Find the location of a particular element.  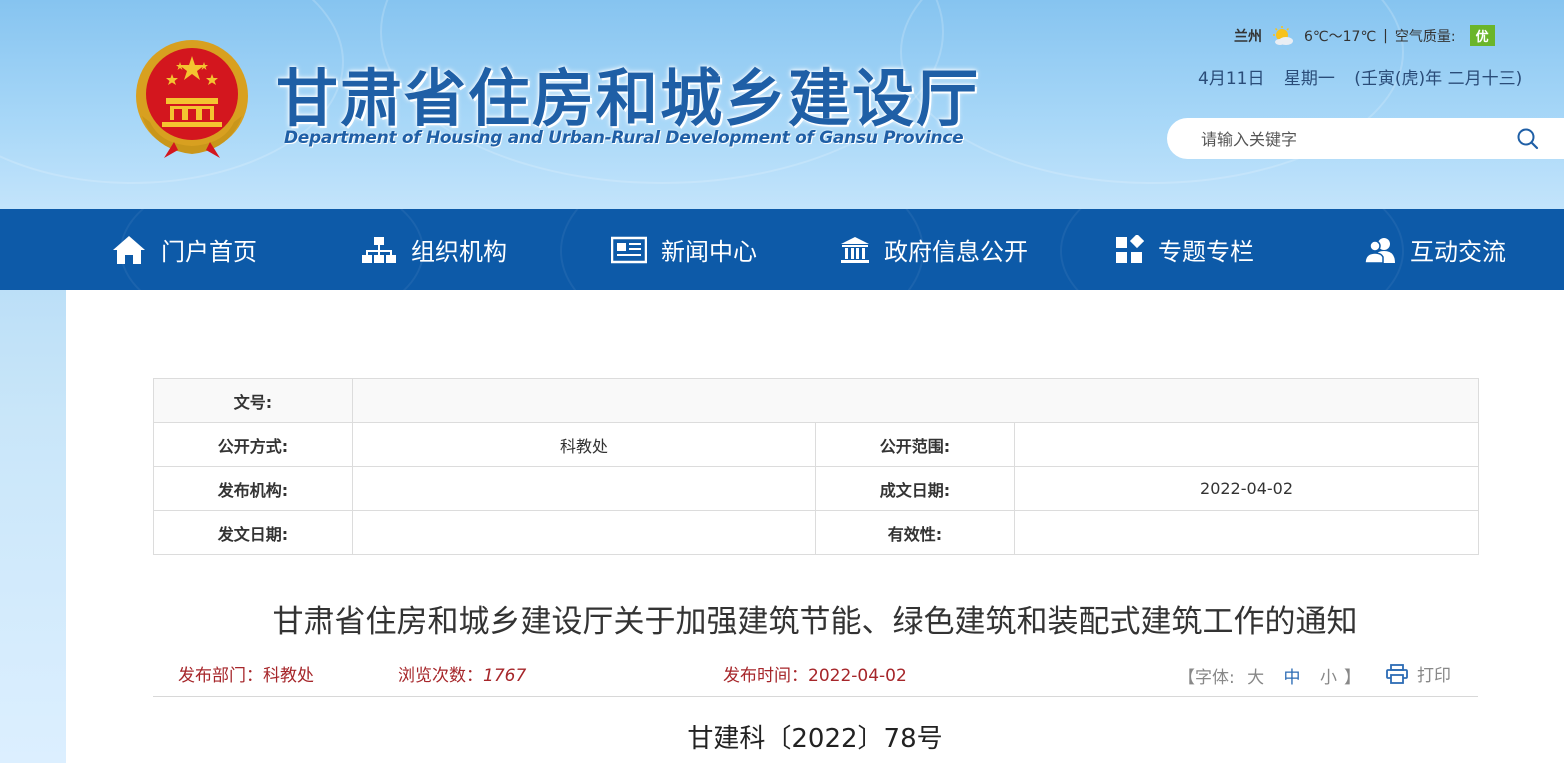

doc-number-value is located at coordinates (915, 400).